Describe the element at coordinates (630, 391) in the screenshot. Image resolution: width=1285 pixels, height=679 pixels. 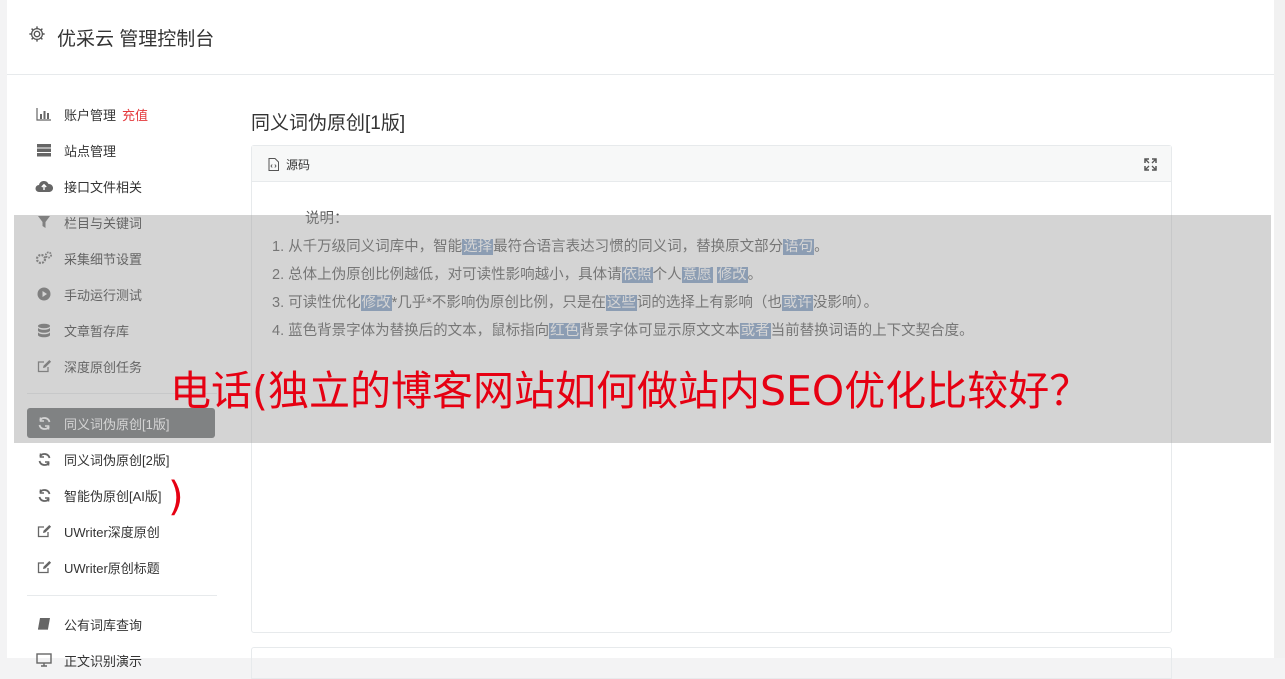
I see `overlay-headline: 电话(独立的博客网站如何做站内SEO优化比较好？` at that location.